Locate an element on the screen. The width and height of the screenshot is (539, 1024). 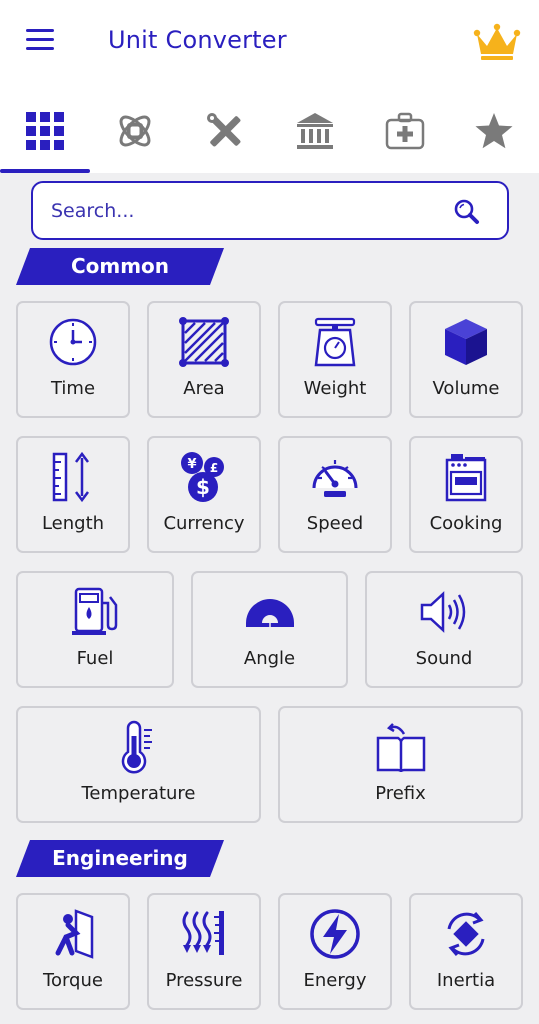
section-title: Common is located at coordinates (120, 266).